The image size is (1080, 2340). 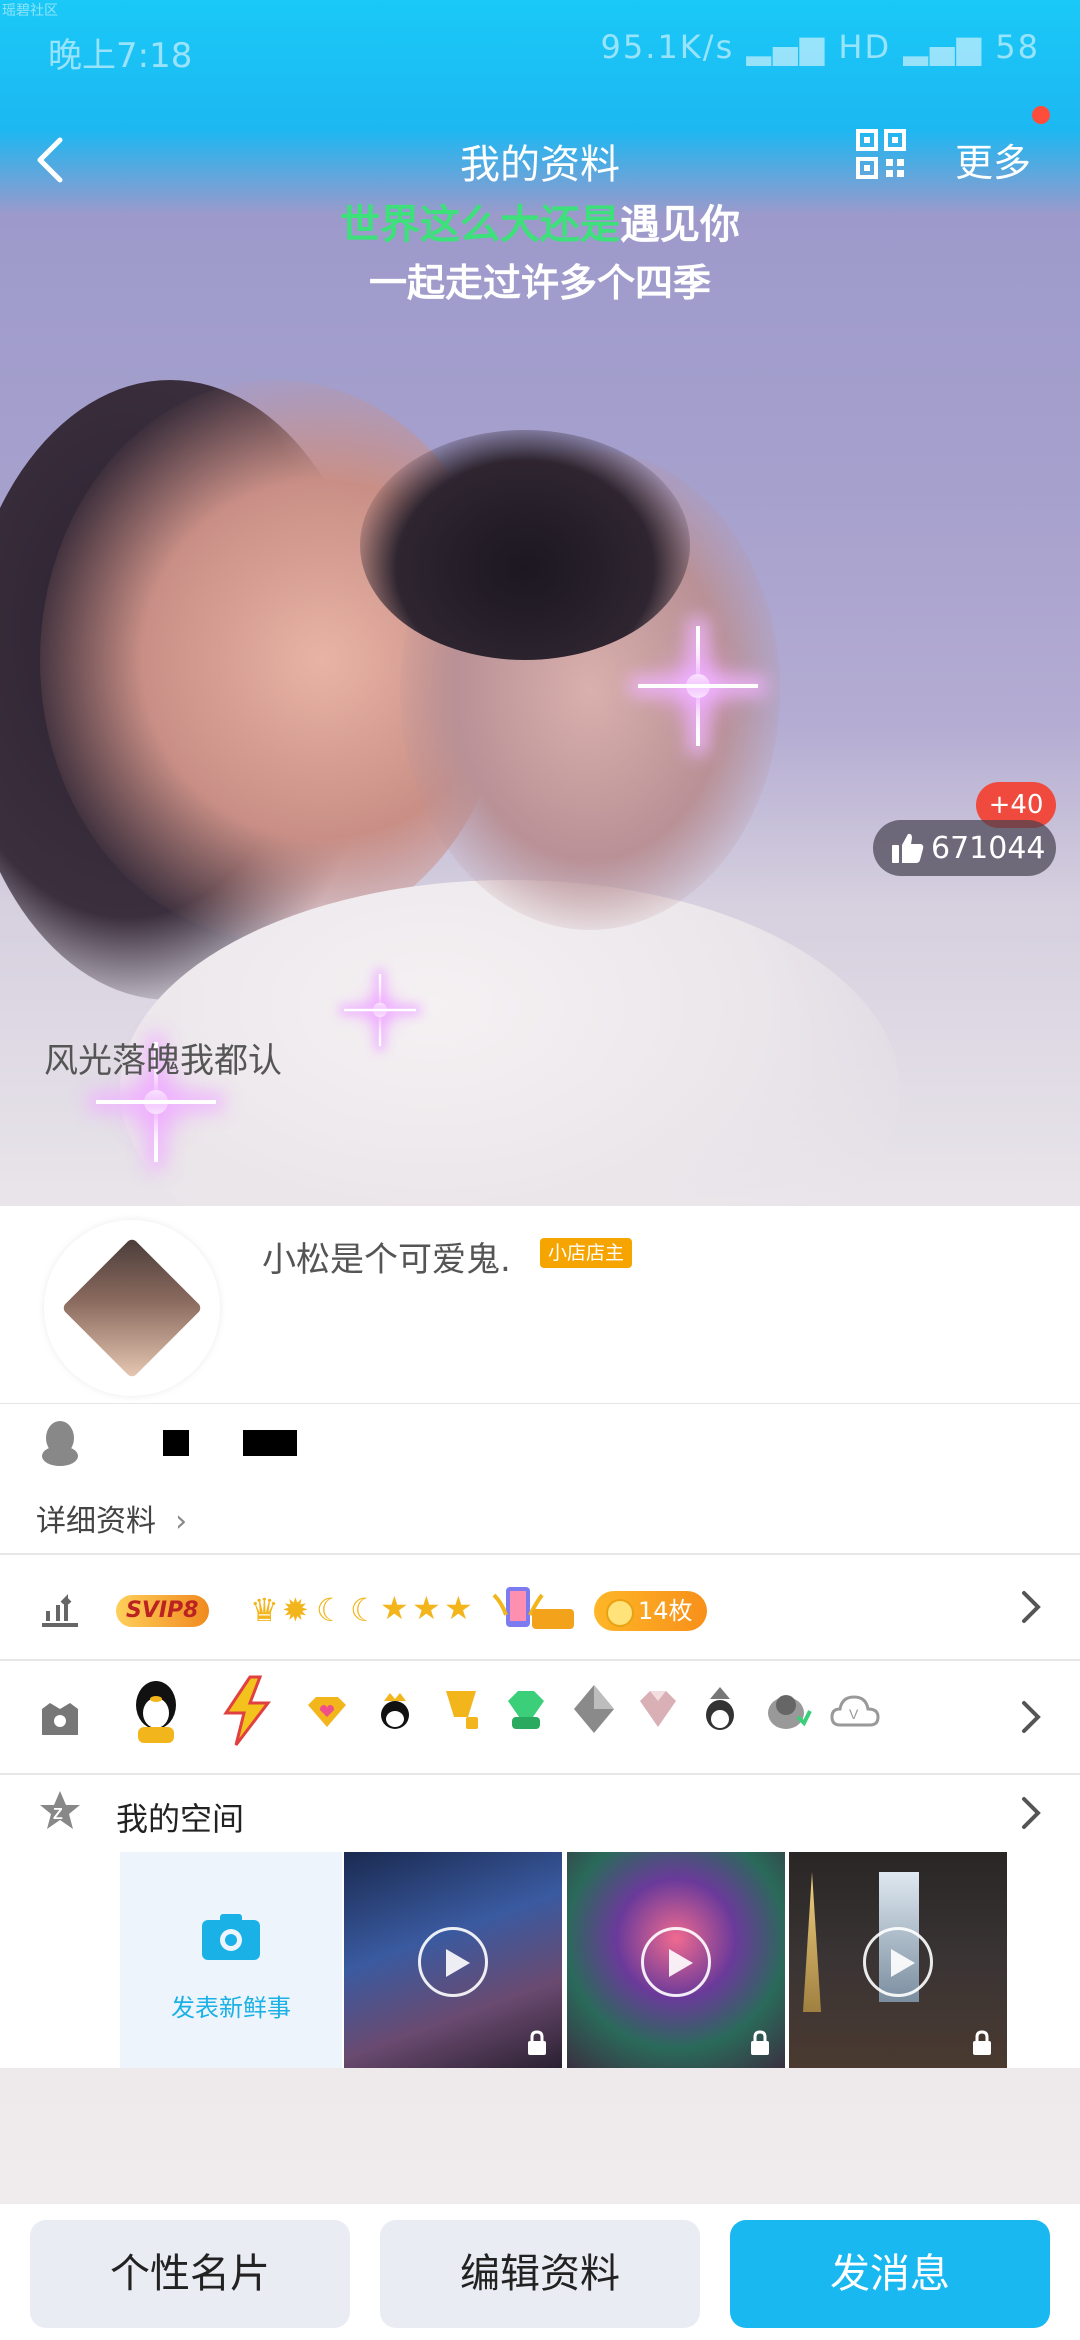 I want to click on svip-badge: SVIP8, so click(x=162, y=1611).